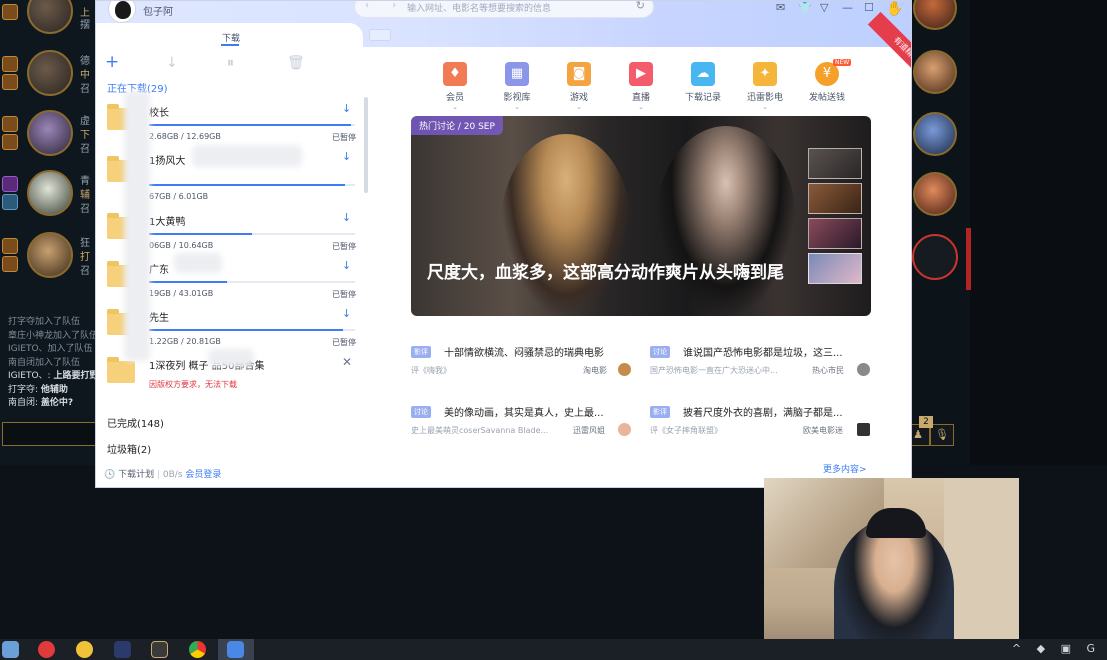 The height and width of the screenshot is (660, 1107). Describe the element at coordinates (380, 35) in the screenshot. I see `tab-browser` at that location.